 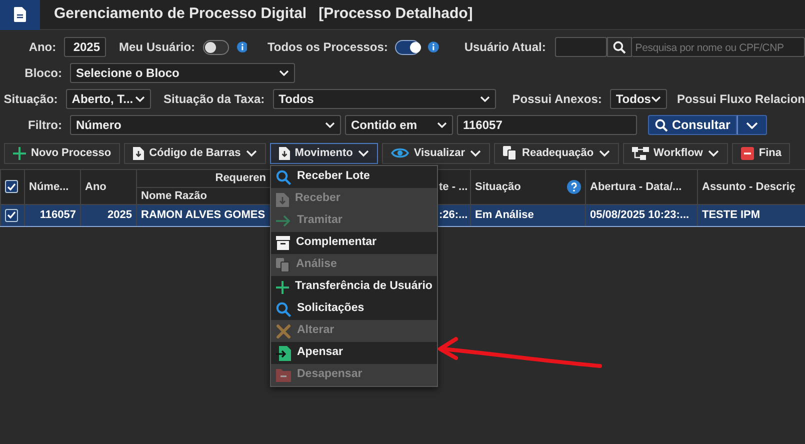 I want to click on filter-field-select: Número, so click(x=205, y=125).